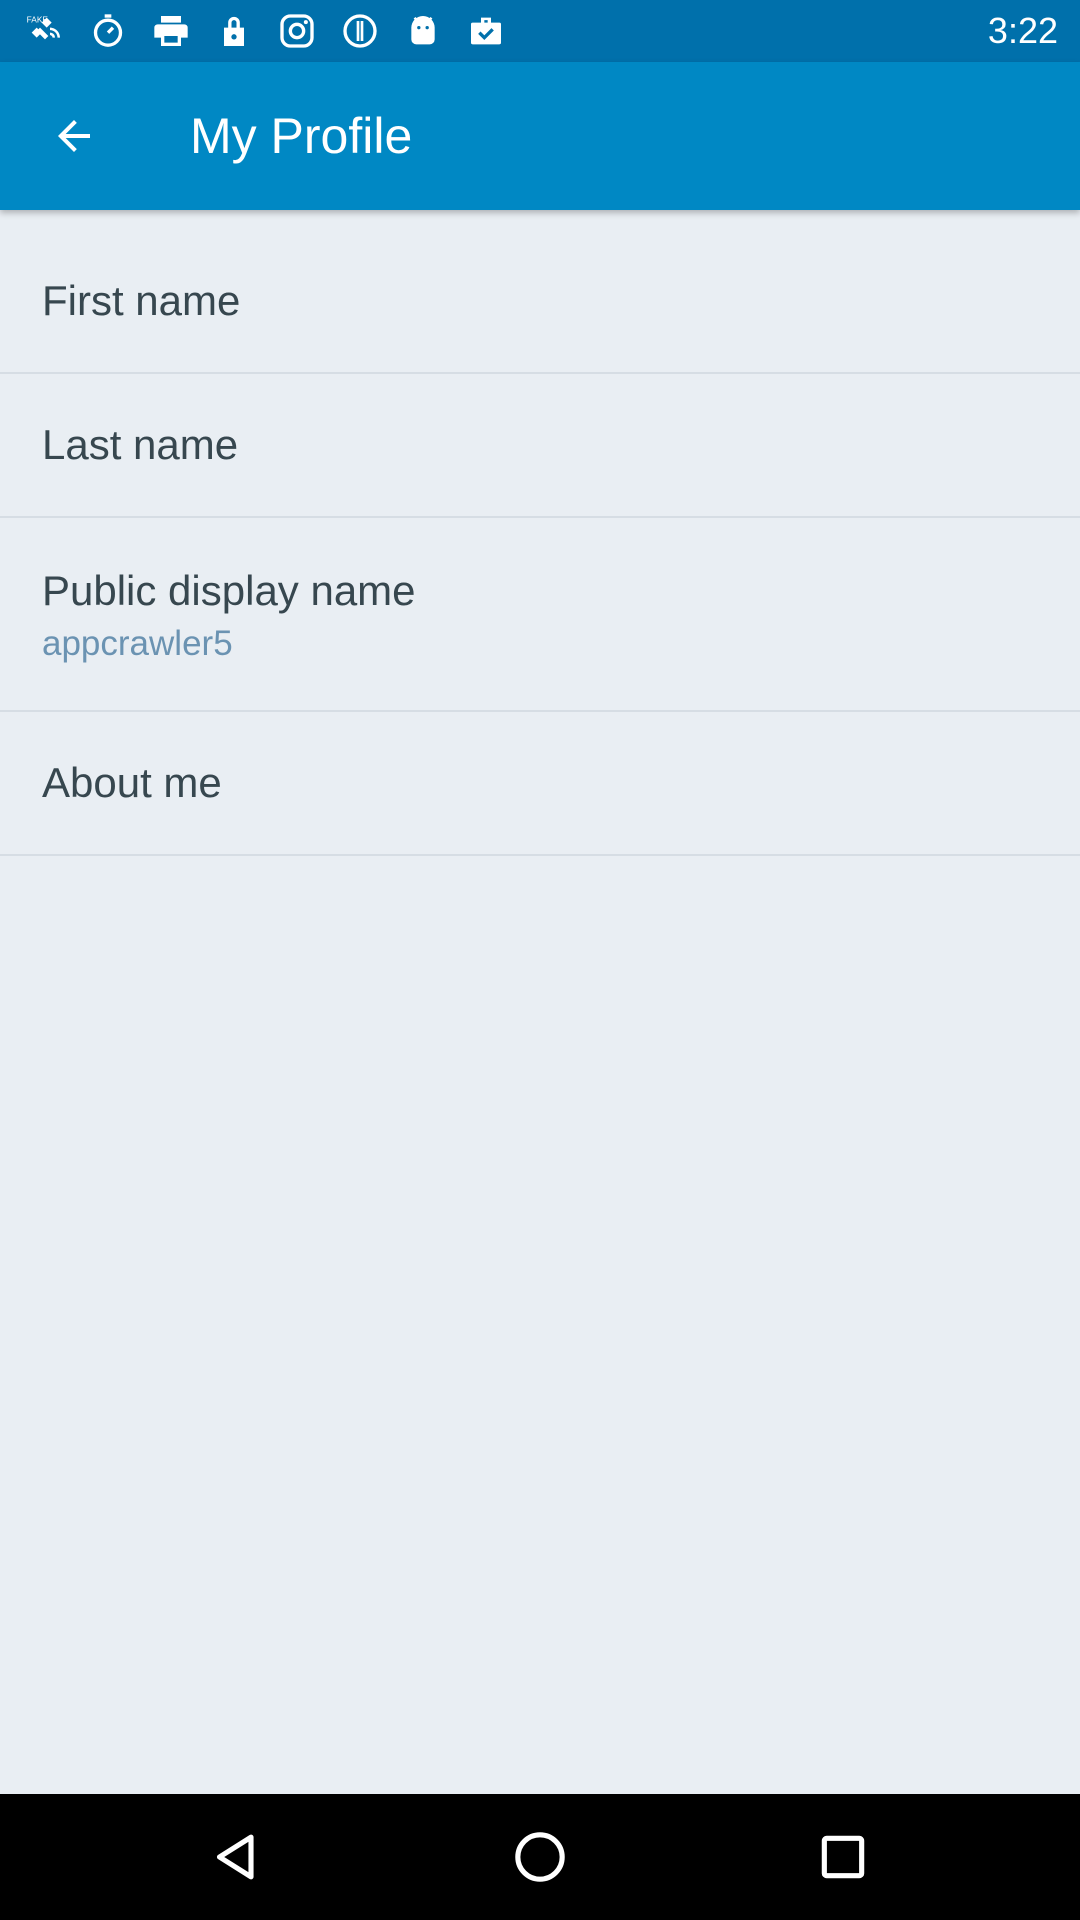 This screenshot has width=1080, height=1920. I want to click on print-icon, so click(171, 31).